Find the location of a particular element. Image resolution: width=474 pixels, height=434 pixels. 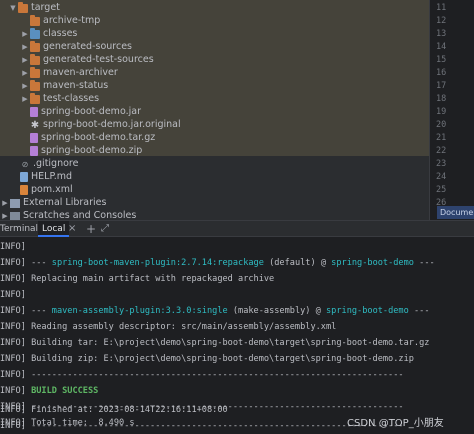

expand-icon: ⤢ is located at coordinates (105, 229).